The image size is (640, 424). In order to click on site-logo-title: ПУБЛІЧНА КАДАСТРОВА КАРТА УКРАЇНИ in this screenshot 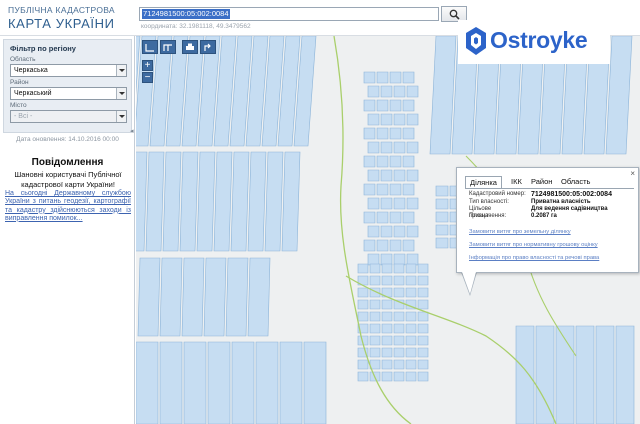, I will do `click(61, 18)`.